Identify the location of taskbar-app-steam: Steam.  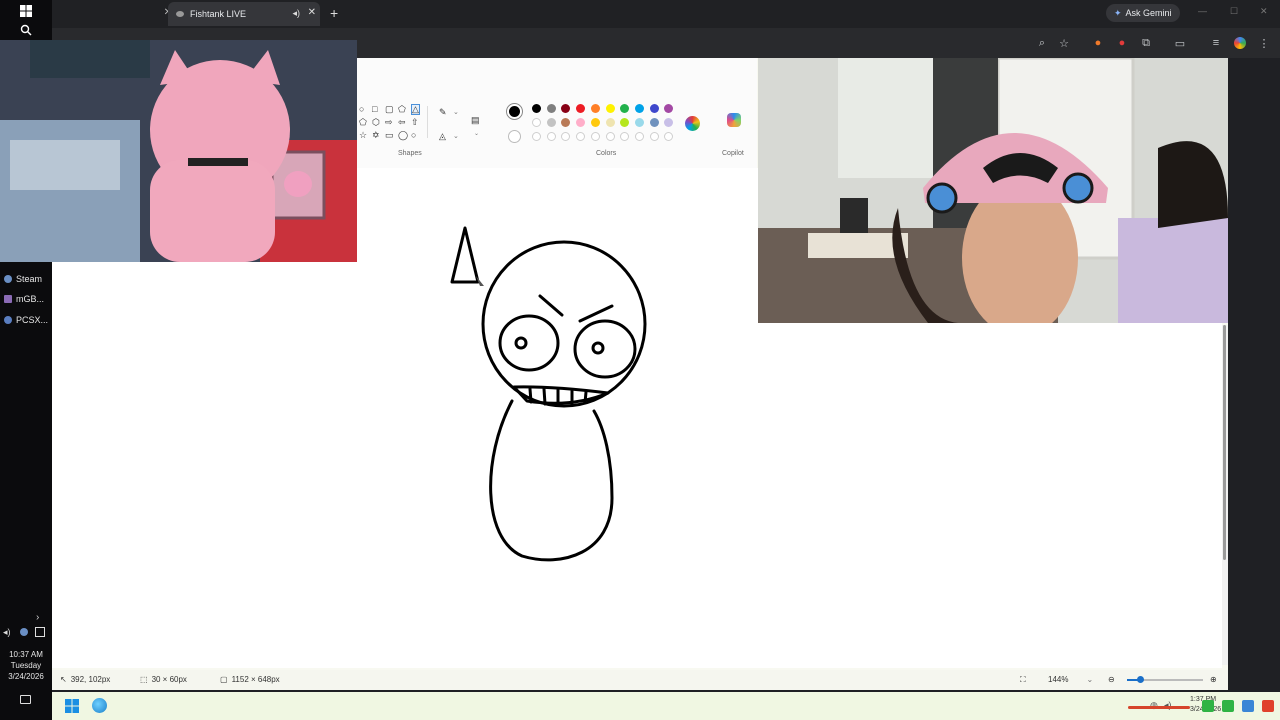
(26, 279).